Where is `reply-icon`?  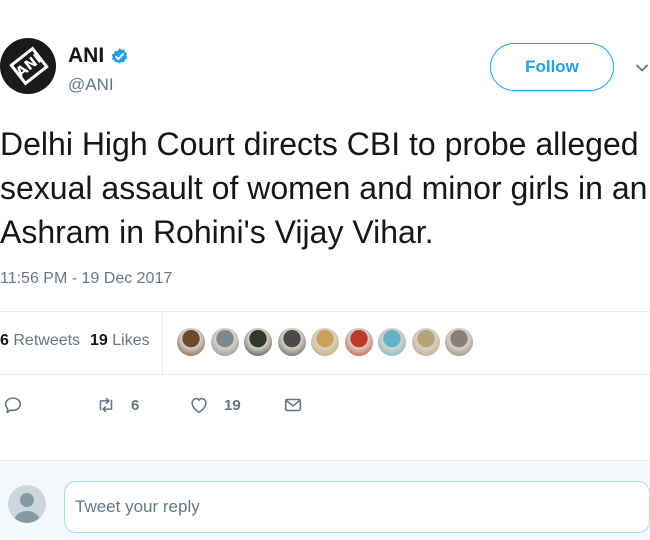 reply-icon is located at coordinates (13, 405).